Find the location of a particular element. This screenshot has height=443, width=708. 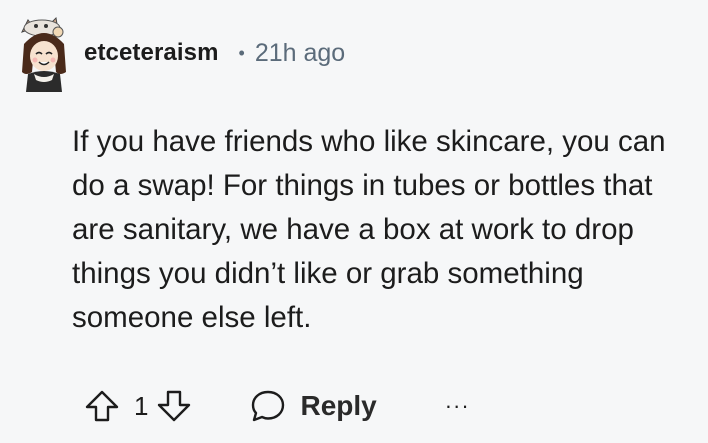

comment-actions: 1 Reply ··· is located at coordinates (277, 406).